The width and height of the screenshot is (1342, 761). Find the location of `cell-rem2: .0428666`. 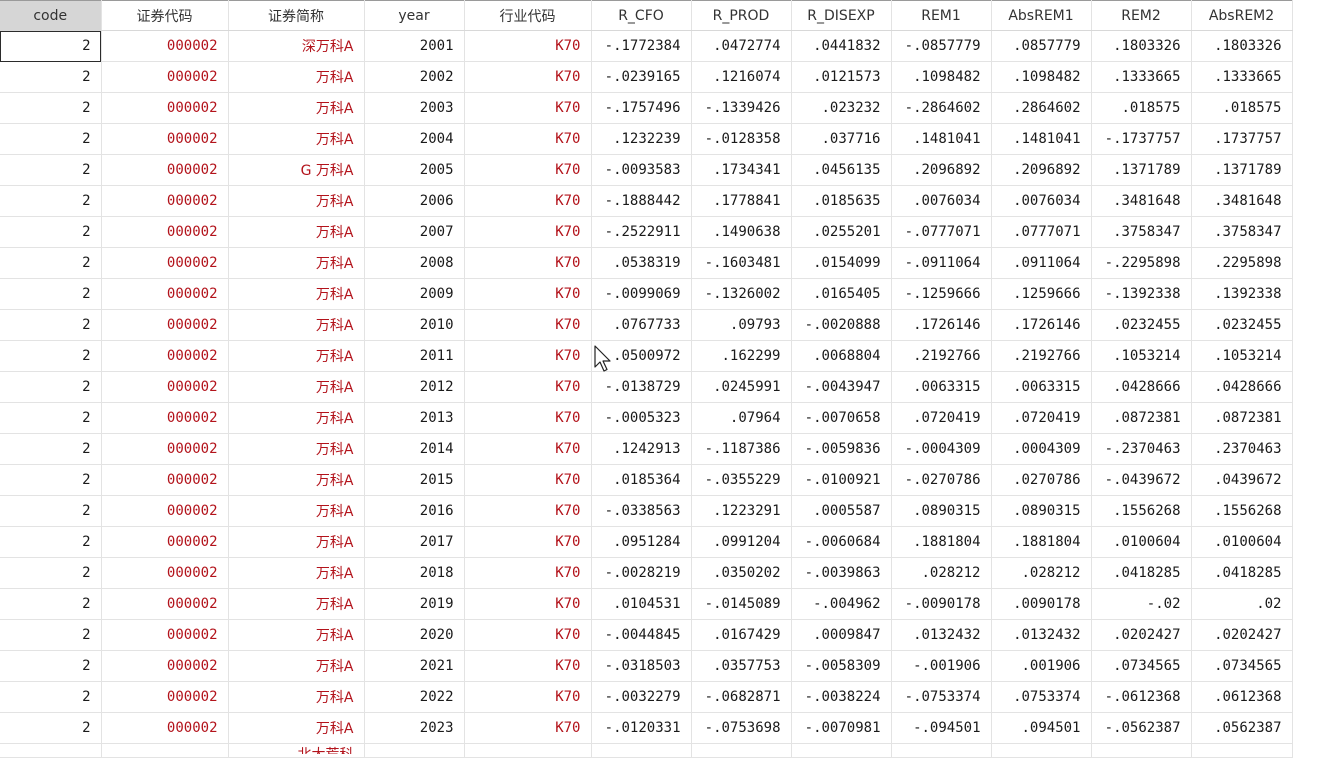

cell-rem2: .0428666 is located at coordinates (1141, 387).